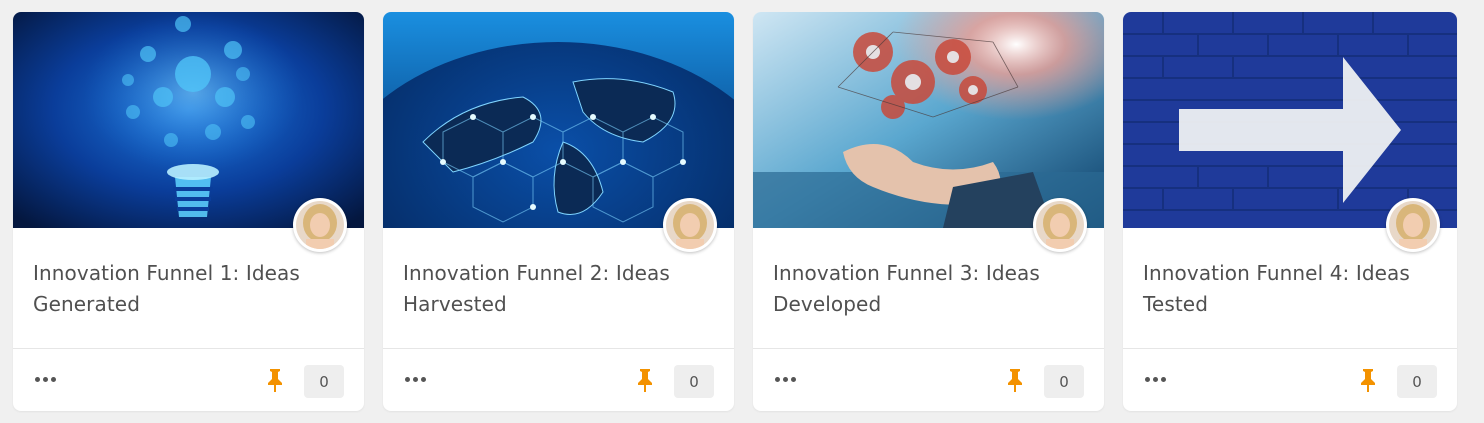 The height and width of the screenshot is (423, 1484). Describe the element at coordinates (1280, 289) in the screenshot. I see `card-title: Innovation Funnel 4: Ideas Tested` at that location.